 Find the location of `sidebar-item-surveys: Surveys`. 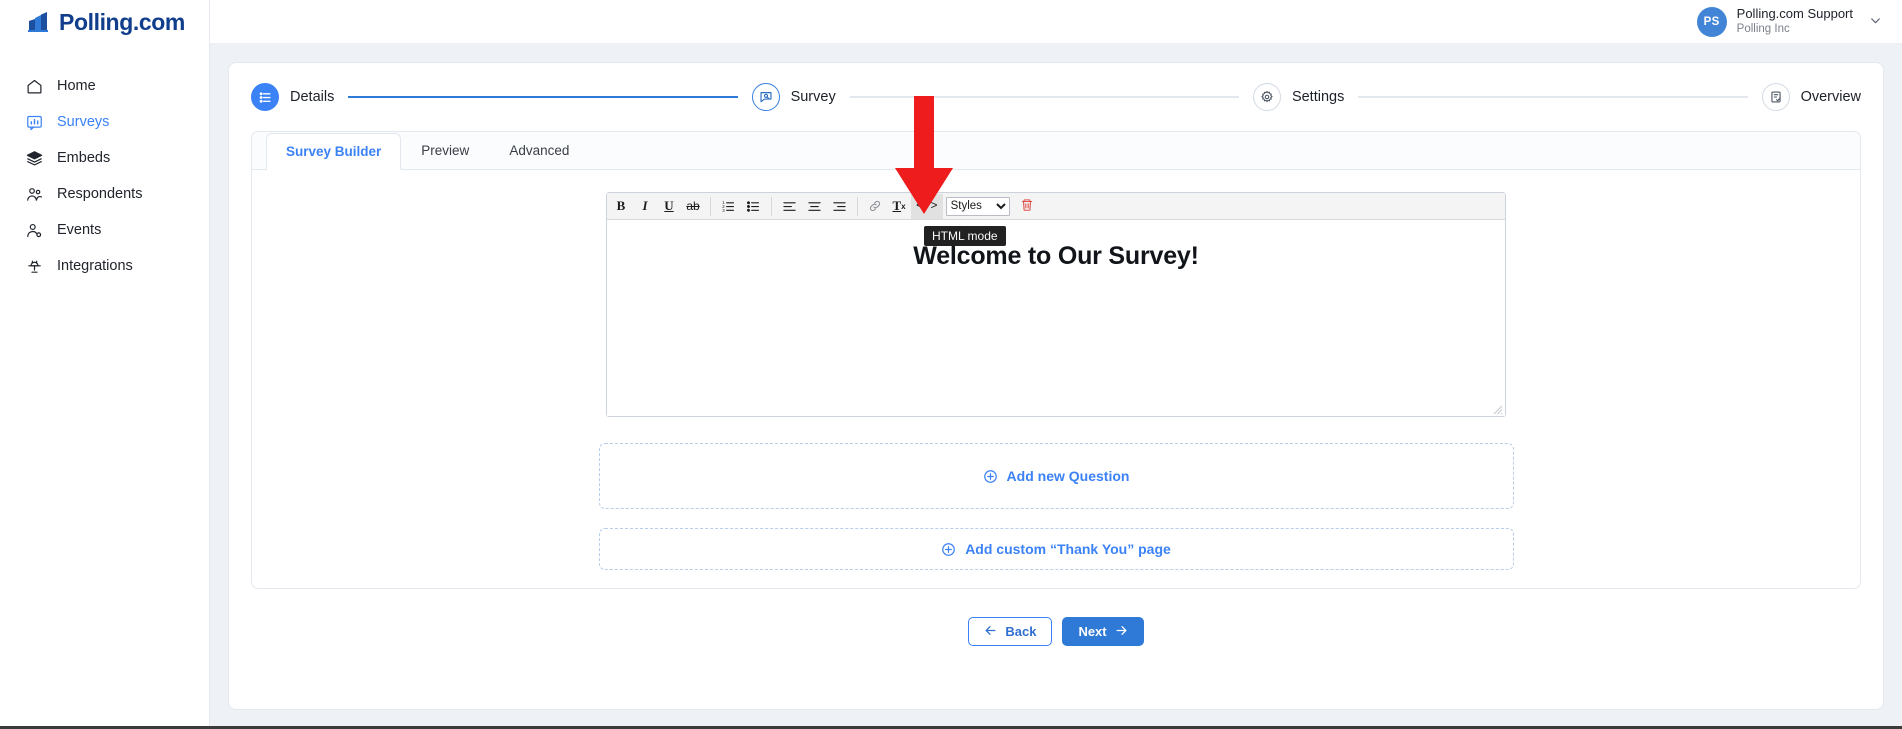

sidebar-item-surveys: Surveys is located at coordinates (104, 122).